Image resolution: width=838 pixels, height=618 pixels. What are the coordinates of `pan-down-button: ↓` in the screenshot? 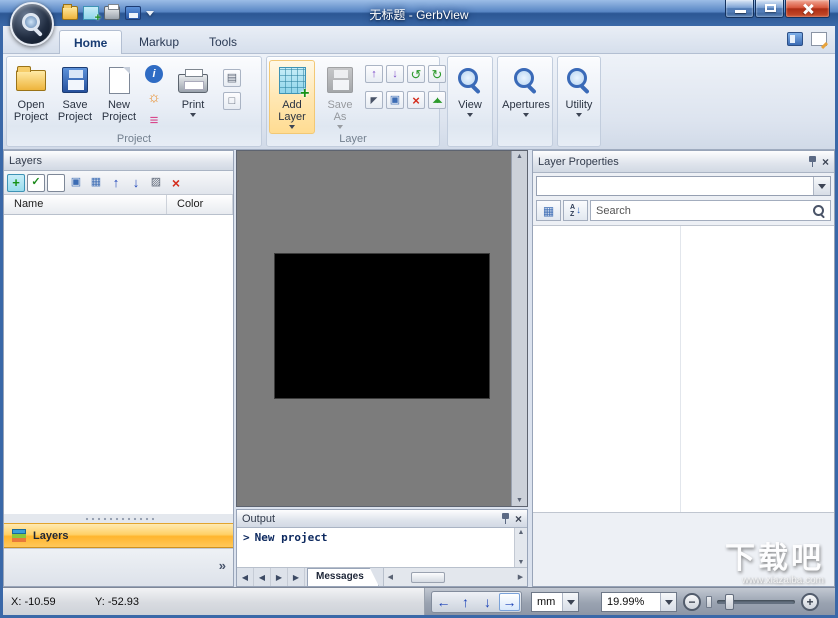 It's located at (487, 602).